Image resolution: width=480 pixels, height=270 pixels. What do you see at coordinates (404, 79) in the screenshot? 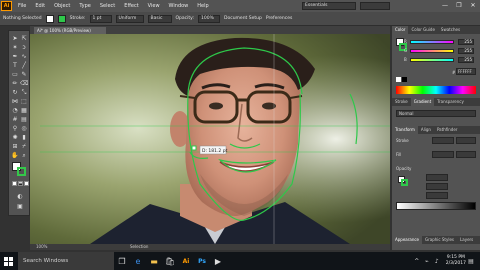
I see `black-swatch` at bounding box center [404, 79].